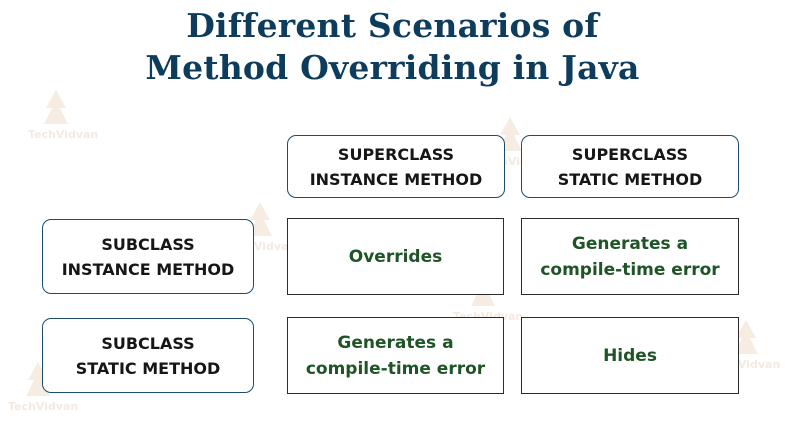 The height and width of the screenshot is (424, 785). What do you see at coordinates (392, 67) in the screenshot?
I see `diagram-title-line-2: Method Overriding in Java` at bounding box center [392, 67].